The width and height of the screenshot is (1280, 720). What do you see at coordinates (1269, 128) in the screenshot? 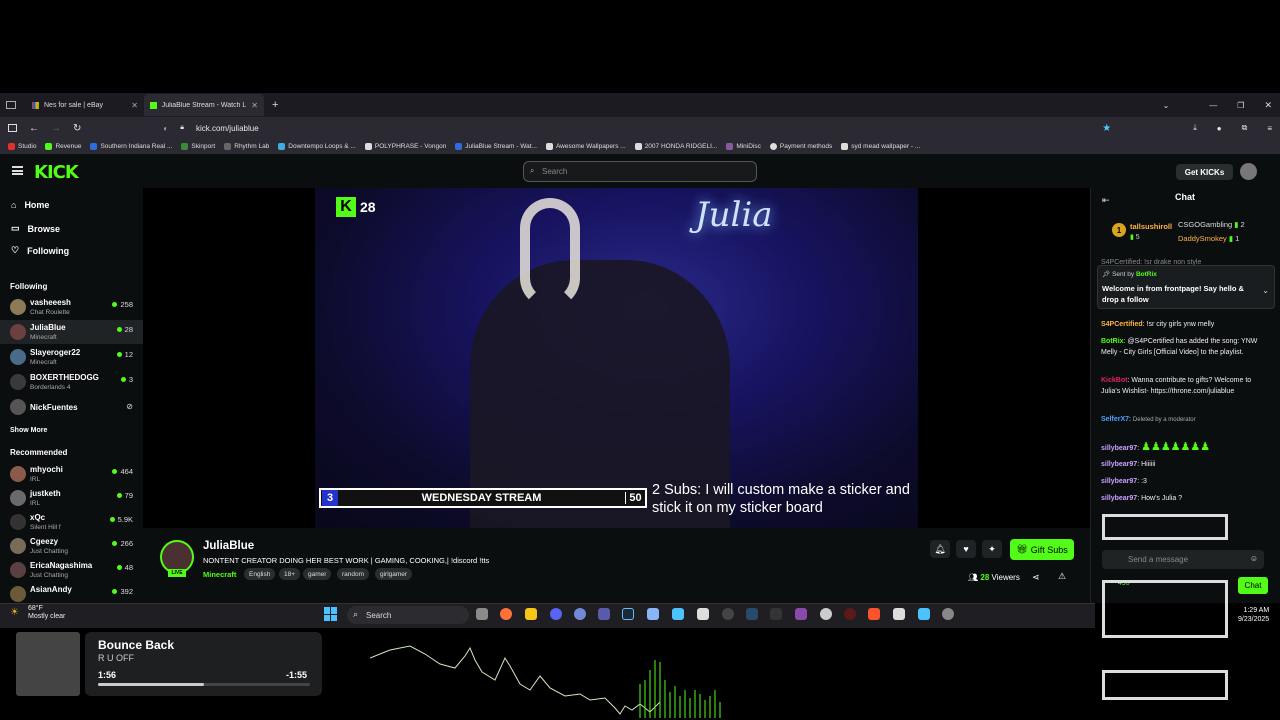
I see `menu-icon: ≡` at bounding box center [1269, 128].